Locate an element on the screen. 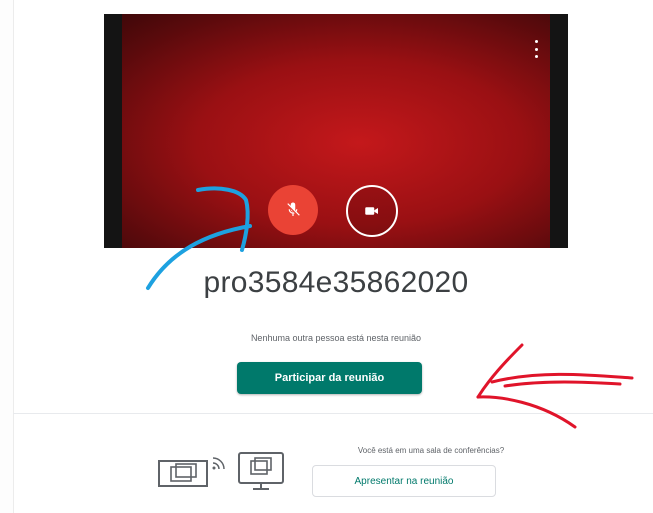  present-to-meeting-button: Apresentar na reunião is located at coordinates (404, 481).